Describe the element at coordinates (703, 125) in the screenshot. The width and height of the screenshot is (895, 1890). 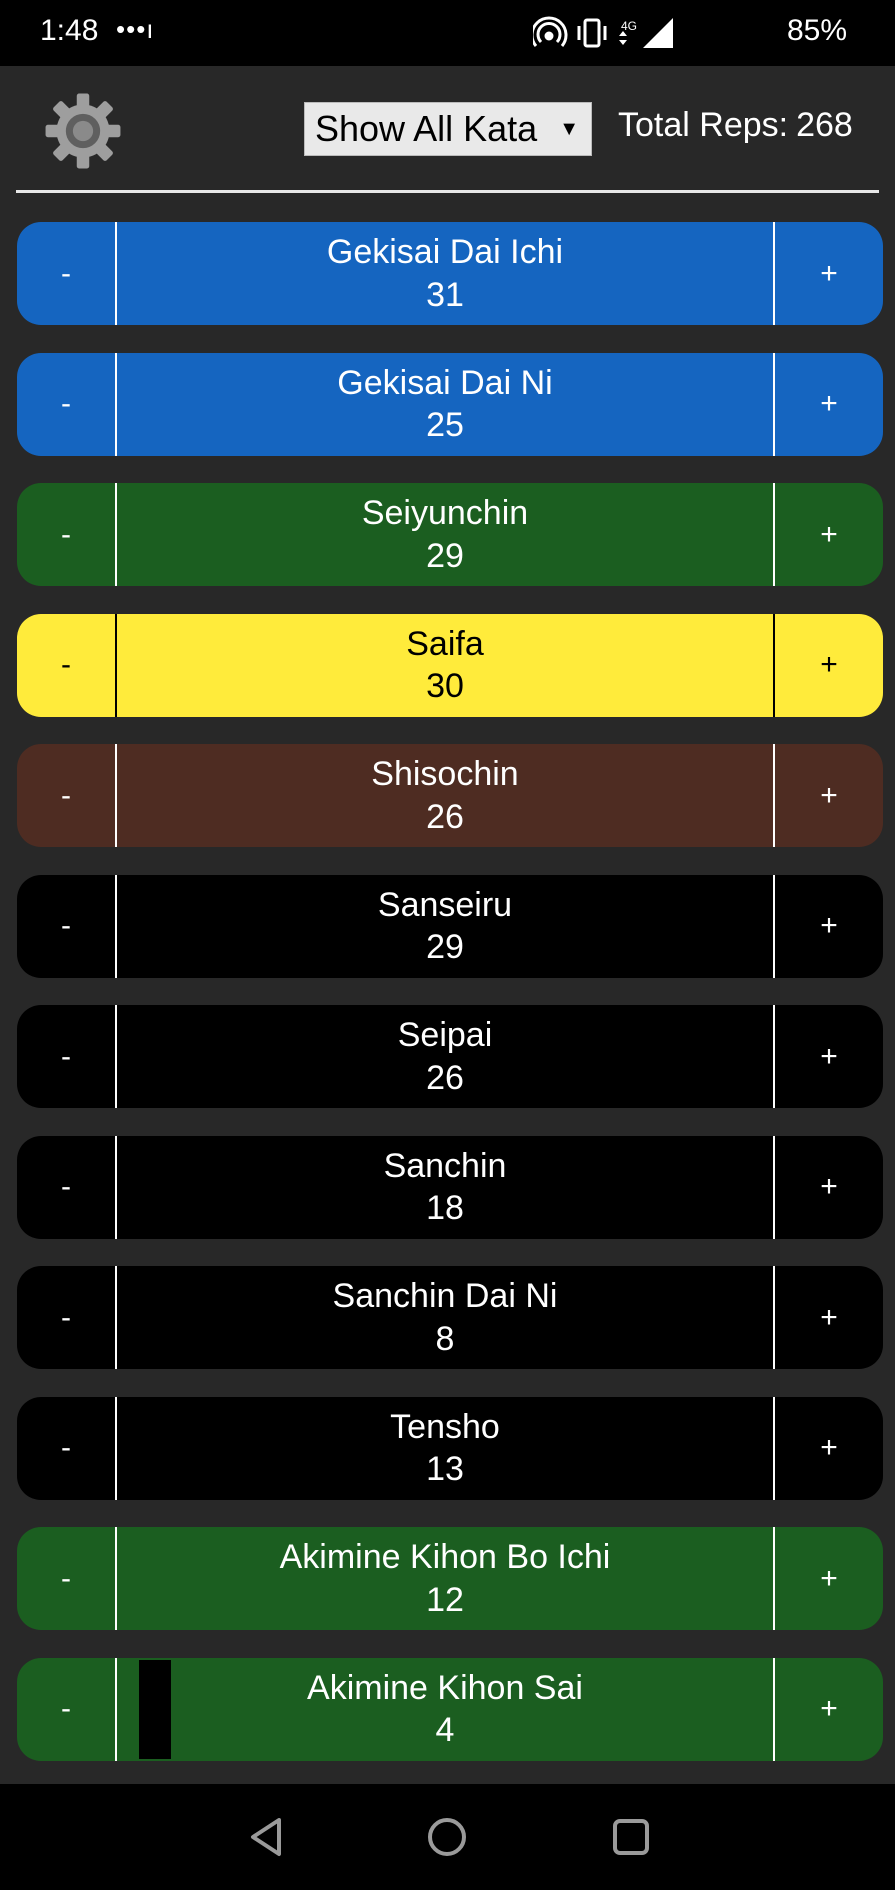
I see `total-reps-label: Total Reps:` at that location.